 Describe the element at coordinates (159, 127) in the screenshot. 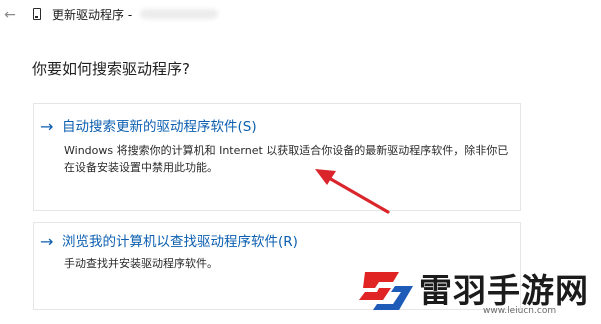

I see `auto-search-title: 自动搜索更新的驱动程序软件(S)` at that location.